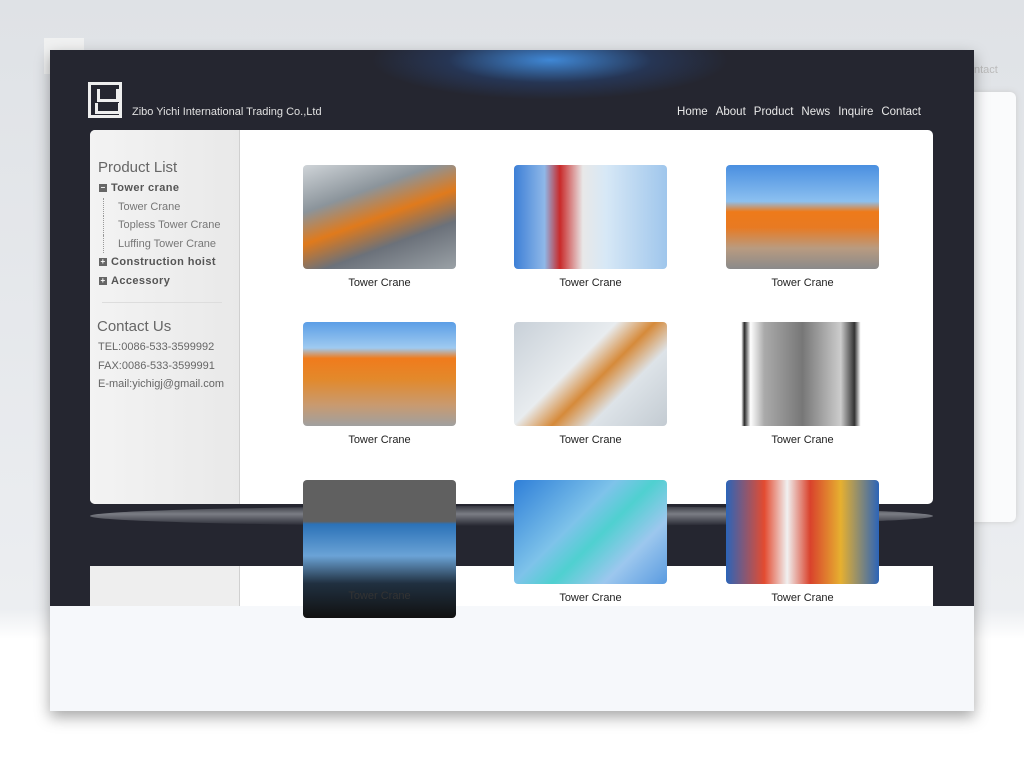 This screenshot has width=1024, height=761. I want to click on subcategory-tower-crane: Tower Crane, so click(162, 206).